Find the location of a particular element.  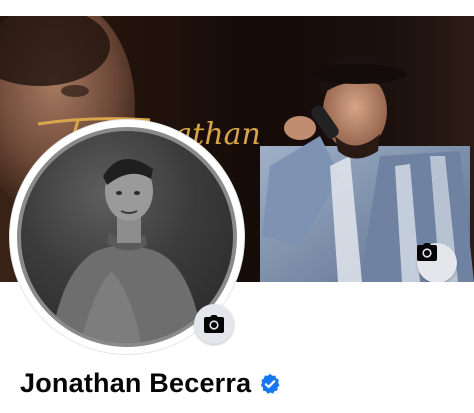

edit-profile-photo-button is located at coordinates (214, 324).